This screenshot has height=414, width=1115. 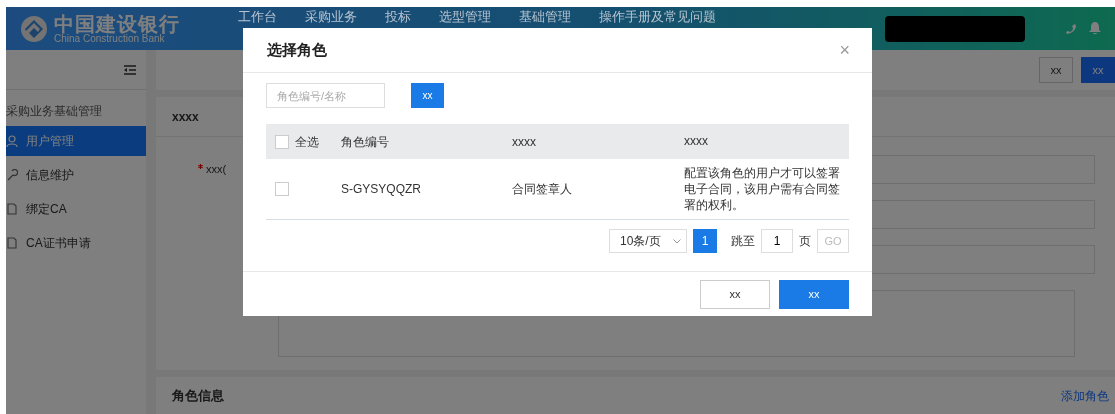 What do you see at coordinates (198, 395) in the screenshot?
I see `card-title: 角色信息` at bounding box center [198, 395].